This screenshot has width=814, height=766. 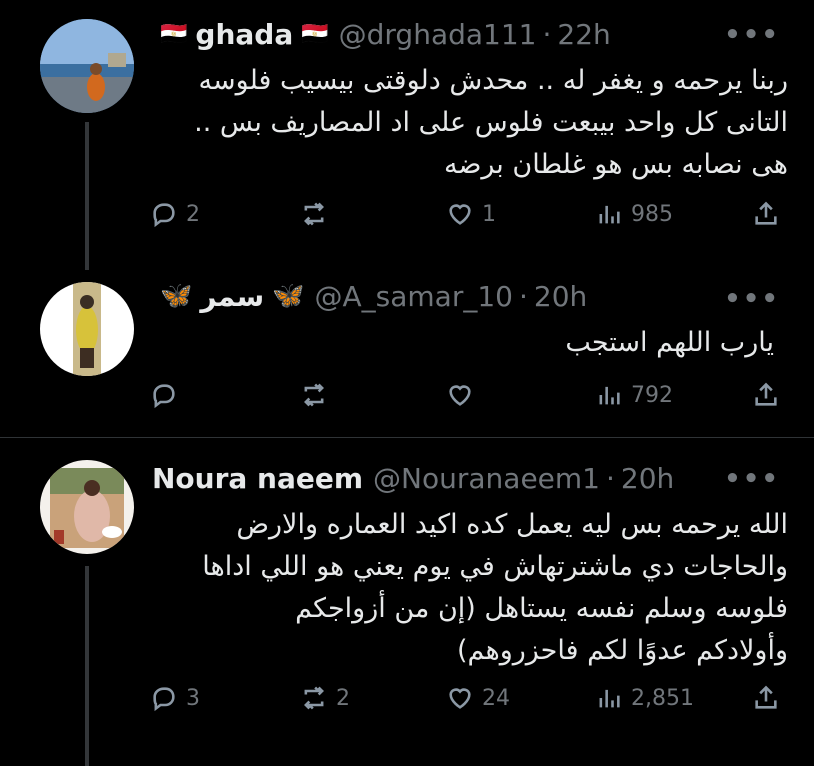 I want to click on reply-button: 2, so click(x=175, y=214).